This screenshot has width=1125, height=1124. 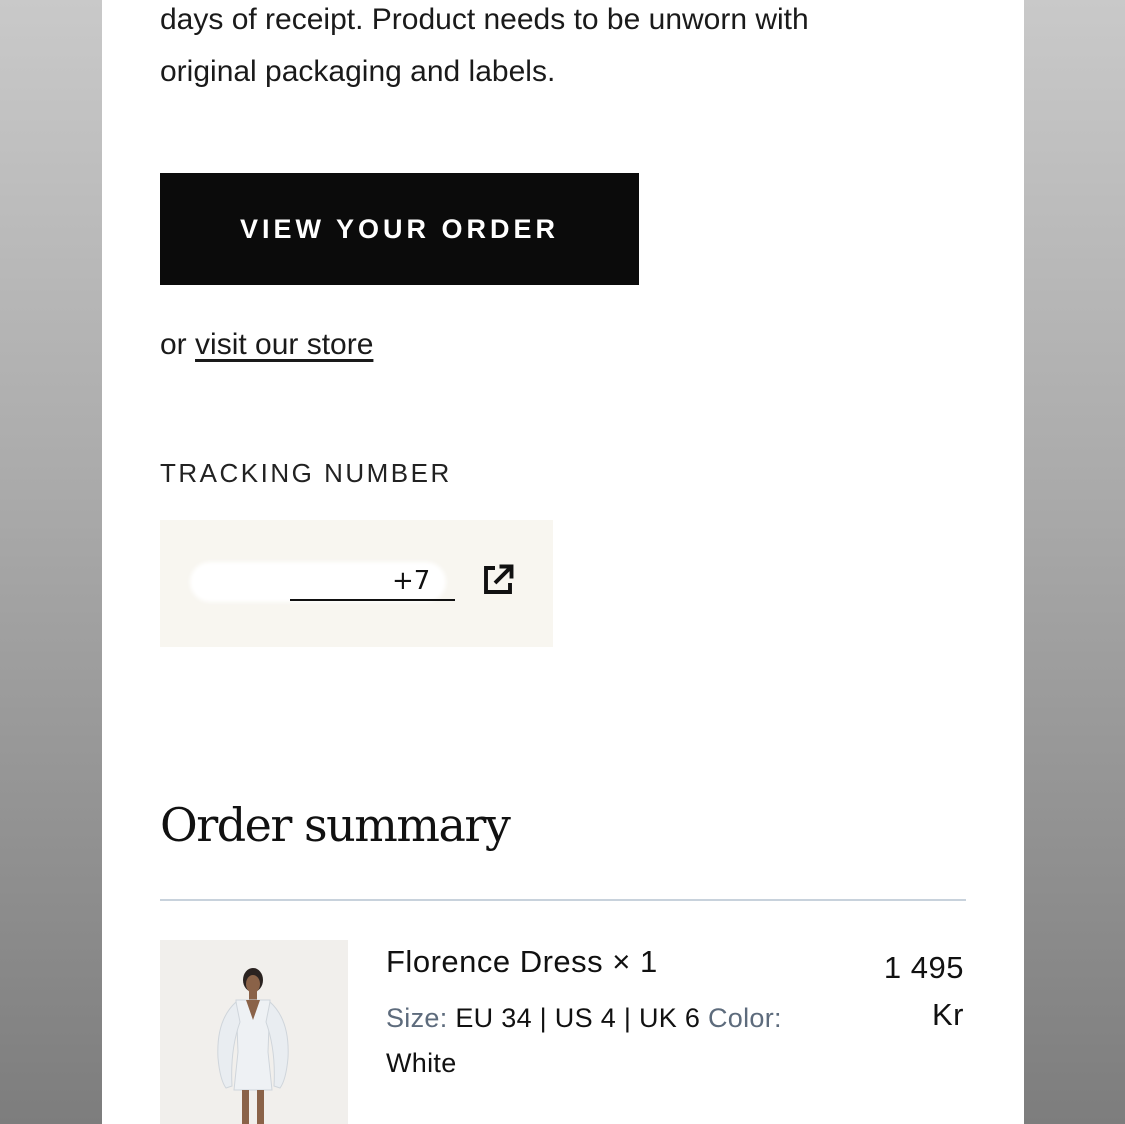 What do you see at coordinates (356, 583) in the screenshot?
I see `tracking-number-box: +7` at bounding box center [356, 583].